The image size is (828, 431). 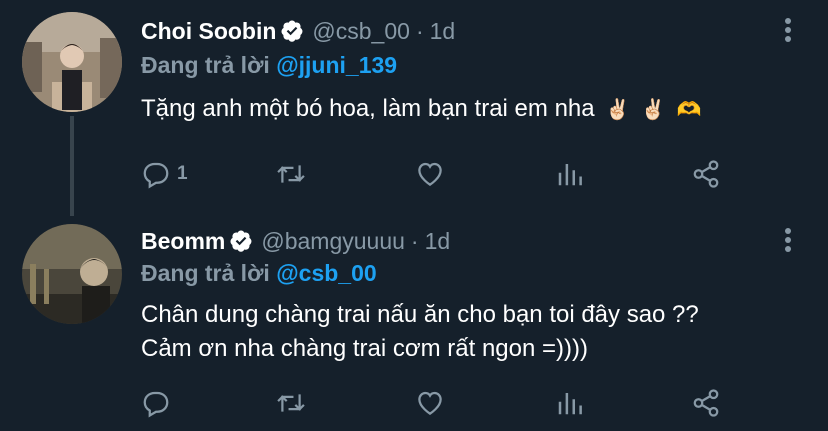 What do you see at coordinates (336, 65) in the screenshot?
I see `replying-to-handle: @jjuni_139` at bounding box center [336, 65].